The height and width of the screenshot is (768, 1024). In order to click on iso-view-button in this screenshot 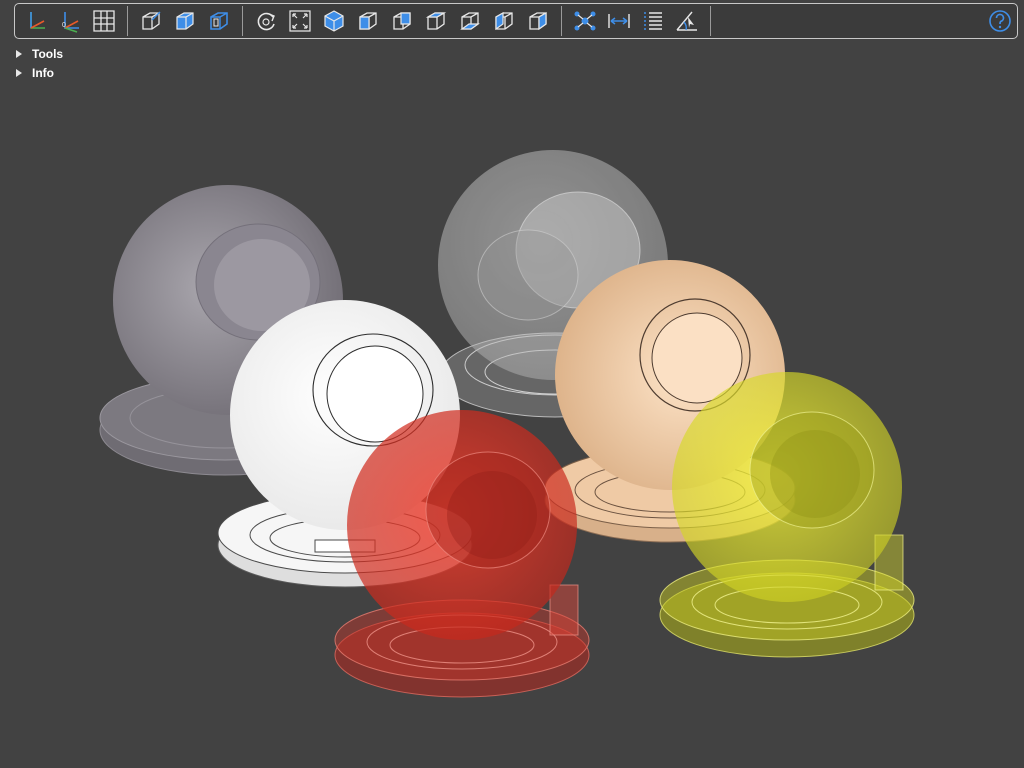, I will do `click(334, 21)`.